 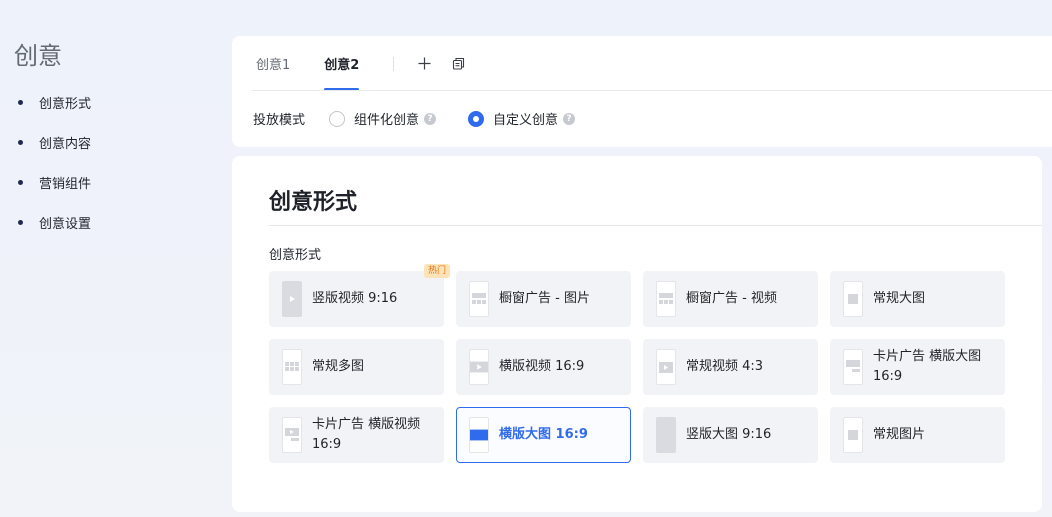 I want to click on format-option-showcase-video: 橱窗广告 - 视频, so click(x=730, y=299).